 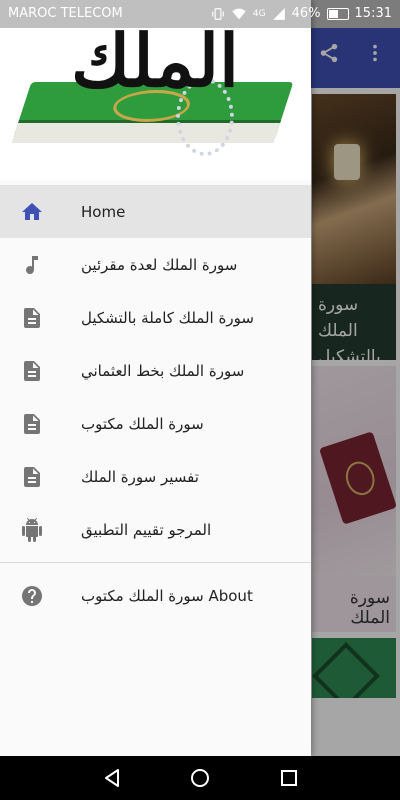 I want to click on menu-item-rate-app: المرجو تقييم التطبيق, so click(x=155, y=529).